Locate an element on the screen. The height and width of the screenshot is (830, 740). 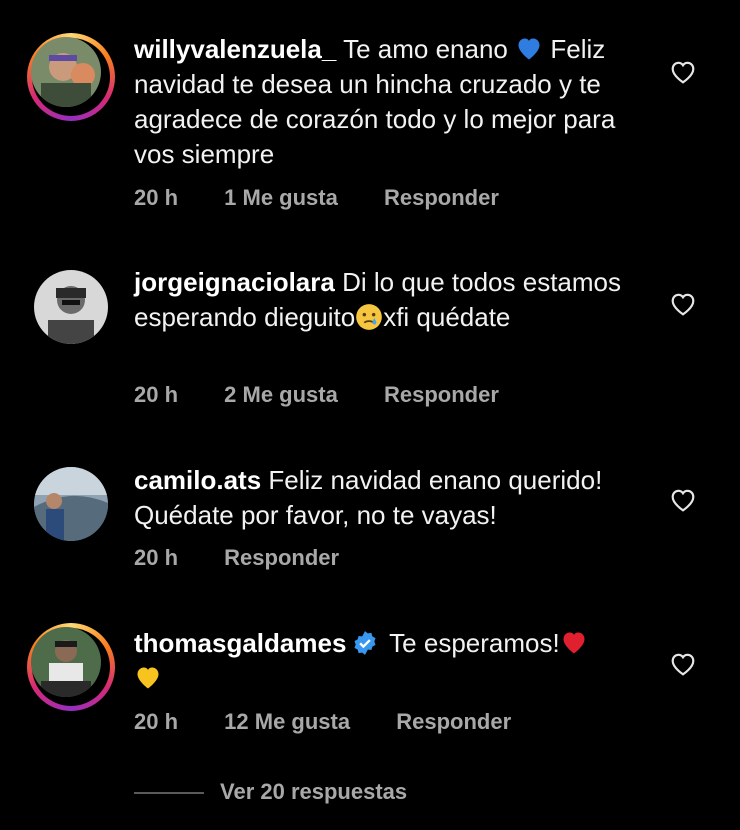
comment-meta: 20 h 1 Me gusta Responder is located at coordinates (336, 198).